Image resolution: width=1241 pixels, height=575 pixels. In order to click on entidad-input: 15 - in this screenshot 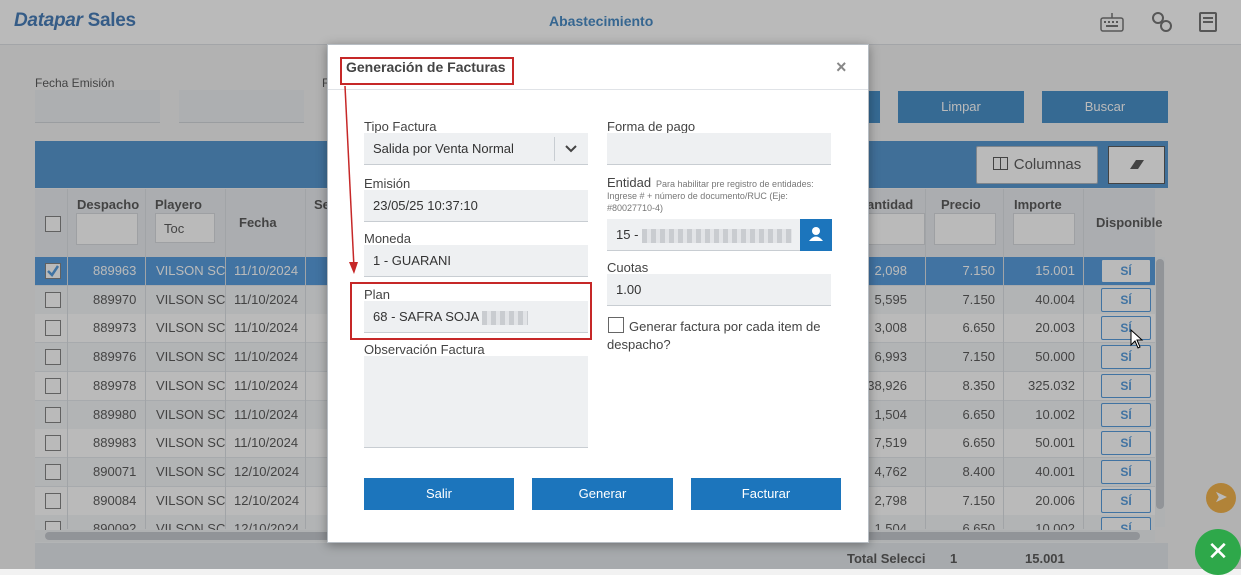, I will do `click(704, 235)`.